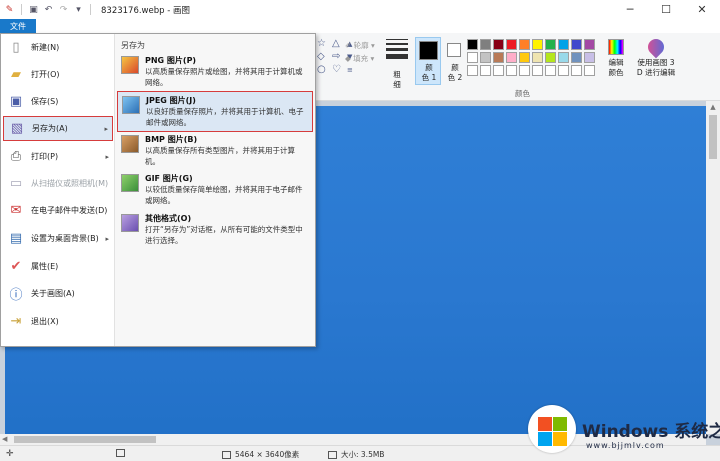 This screenshot has height=461, width=720. Describe the element at coordinates (58, 293) in the screenshot. I see `file-menu-item: ⓘ 关于画图(A)` at that location.